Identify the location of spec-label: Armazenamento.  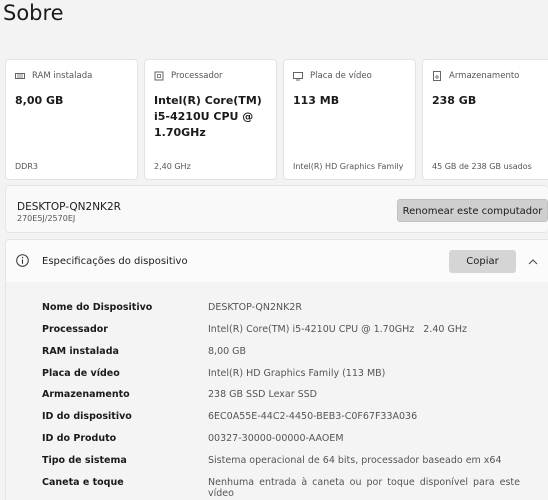
(86, 394).